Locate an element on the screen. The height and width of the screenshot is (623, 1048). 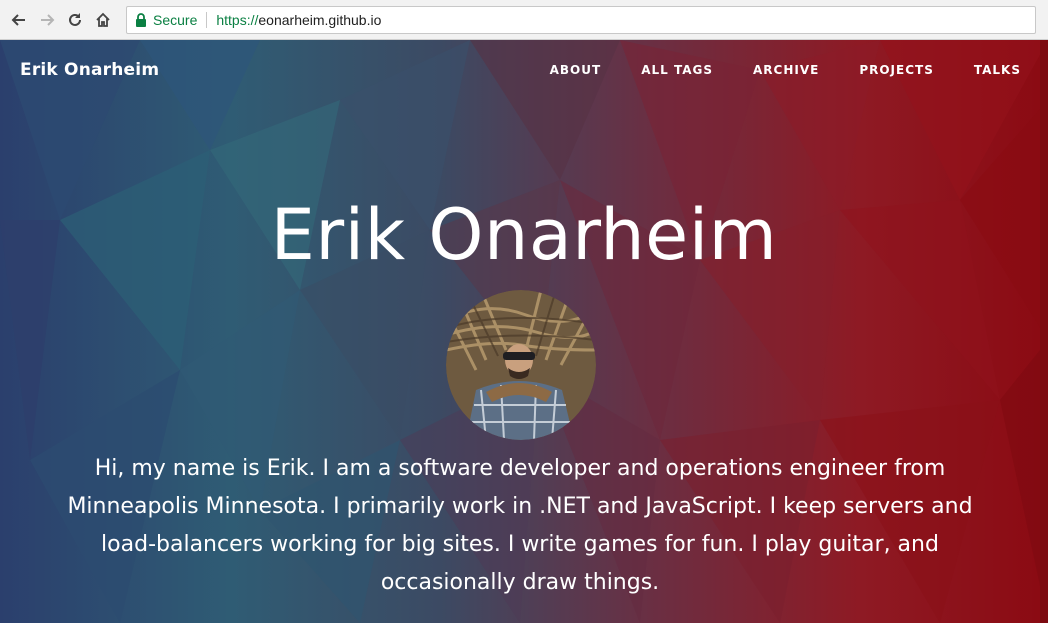
address-bar: Secure https:// eonarheim.github.io is located at coordinates (581, 19).